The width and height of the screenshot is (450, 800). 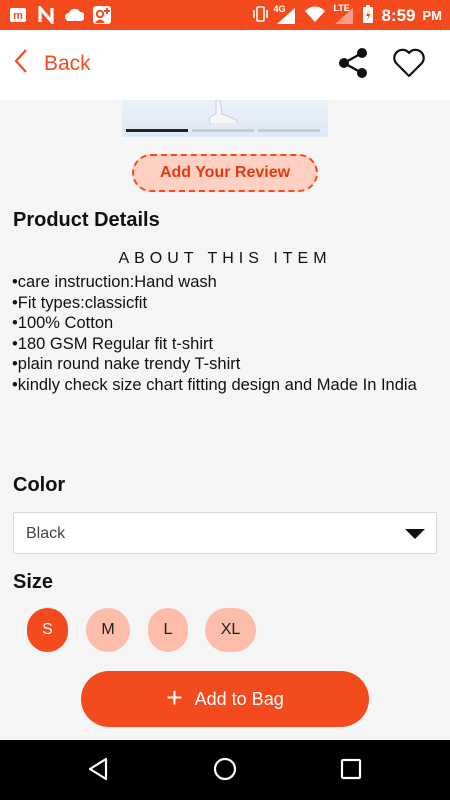 I want to click on size-heading: Size, so click(x=33, y=582).